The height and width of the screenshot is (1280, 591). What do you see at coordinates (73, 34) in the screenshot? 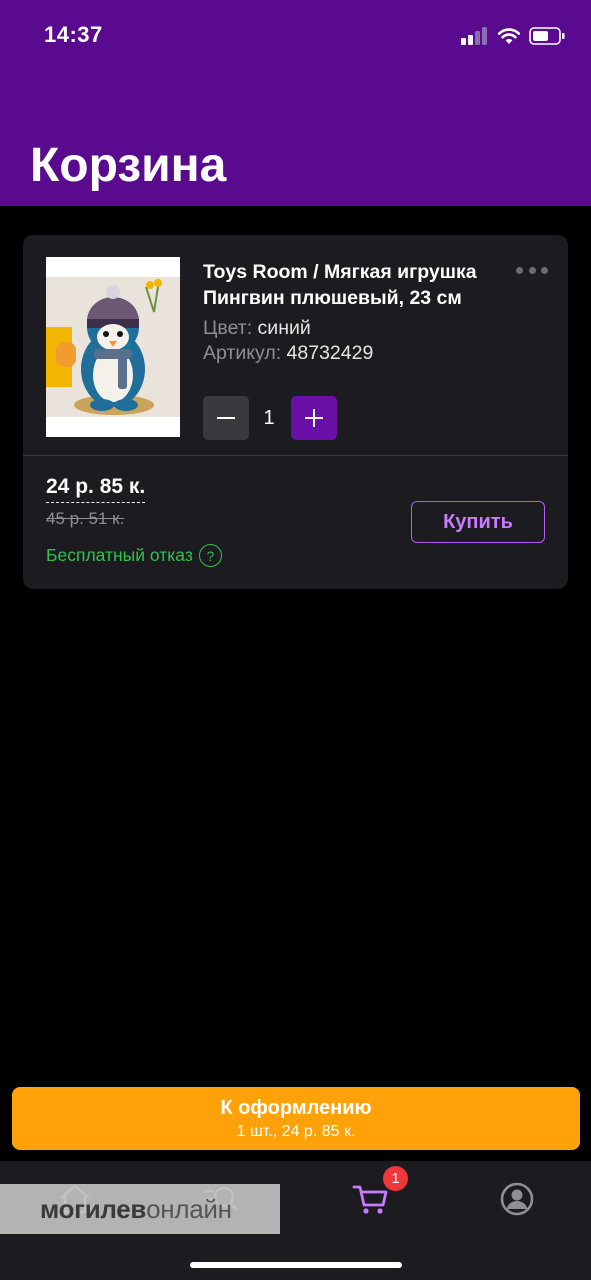
I see `status-time: 14:37` at bounding box center [73, 34].